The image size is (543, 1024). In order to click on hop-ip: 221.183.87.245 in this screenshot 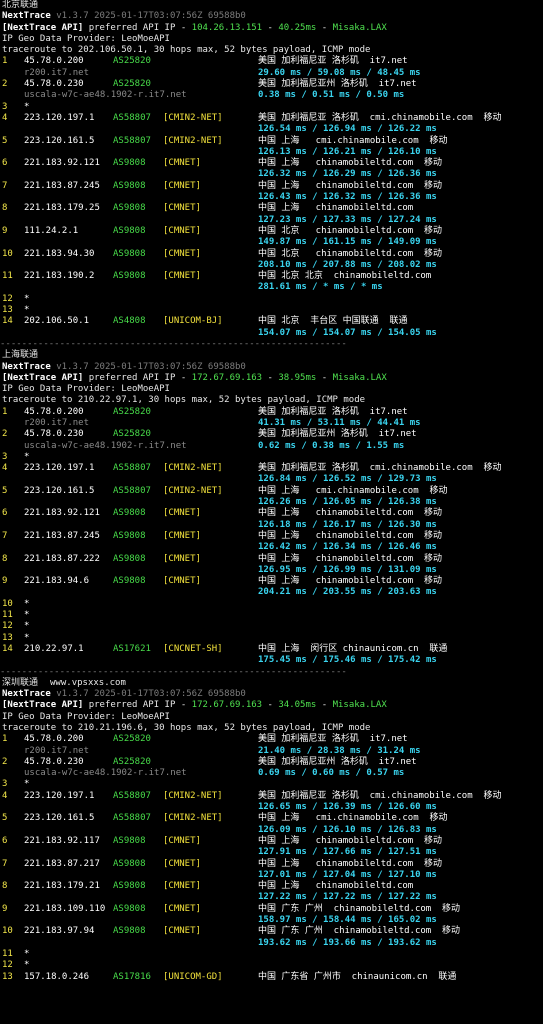, I will do `click(62, 535)`.